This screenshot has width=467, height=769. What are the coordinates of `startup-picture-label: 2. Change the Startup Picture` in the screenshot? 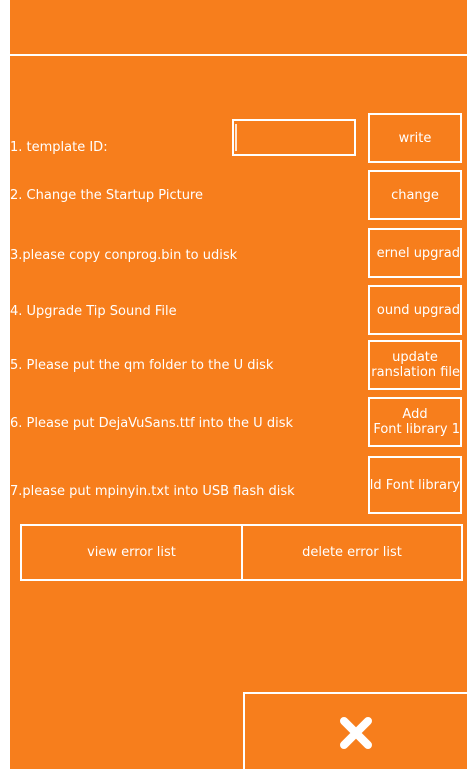 It's located at (106, 195).